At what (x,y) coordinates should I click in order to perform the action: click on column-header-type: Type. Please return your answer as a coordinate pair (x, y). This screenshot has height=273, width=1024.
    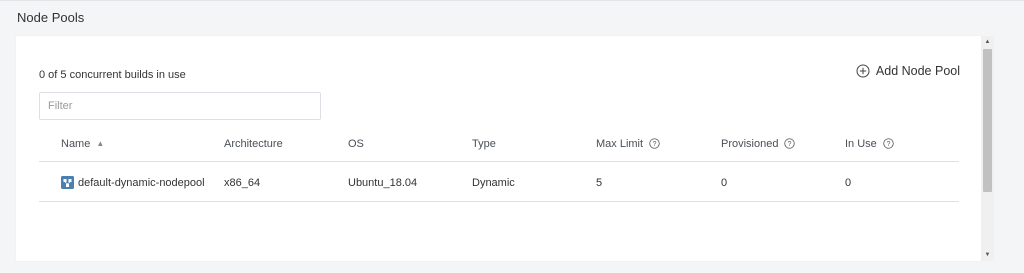
    Looking at the image, I should click on (484, 143).